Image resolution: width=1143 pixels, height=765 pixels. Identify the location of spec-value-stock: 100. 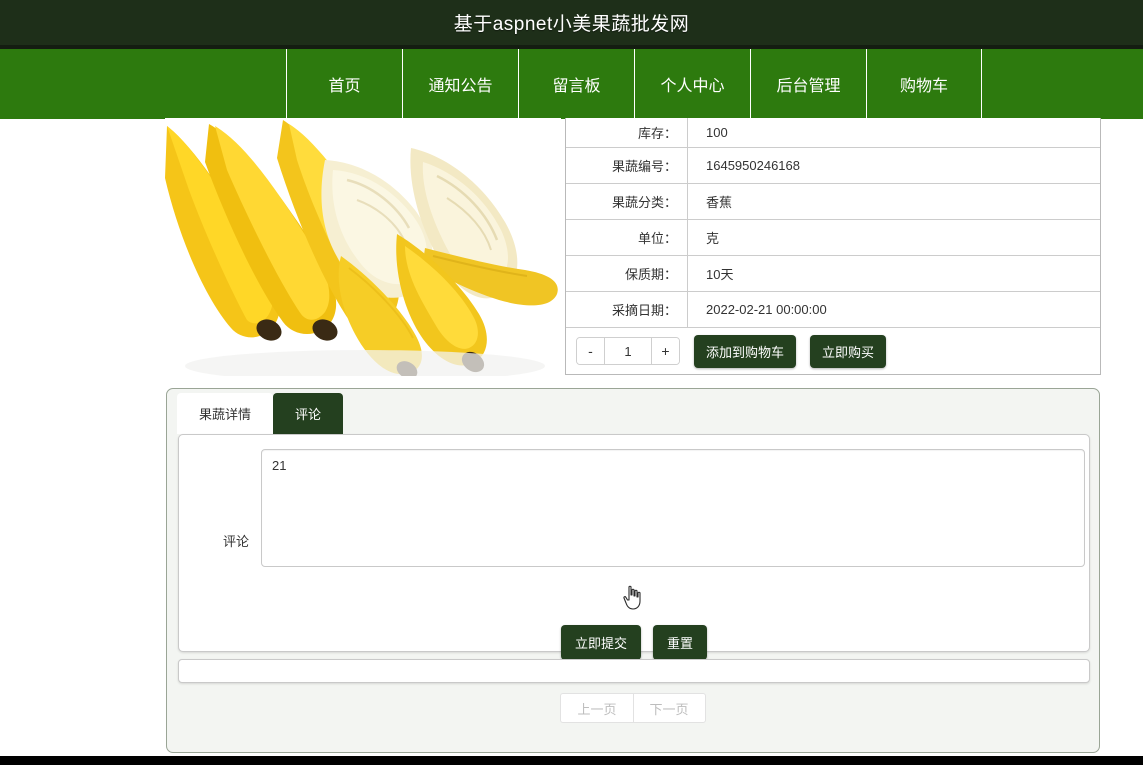
(717, 132).